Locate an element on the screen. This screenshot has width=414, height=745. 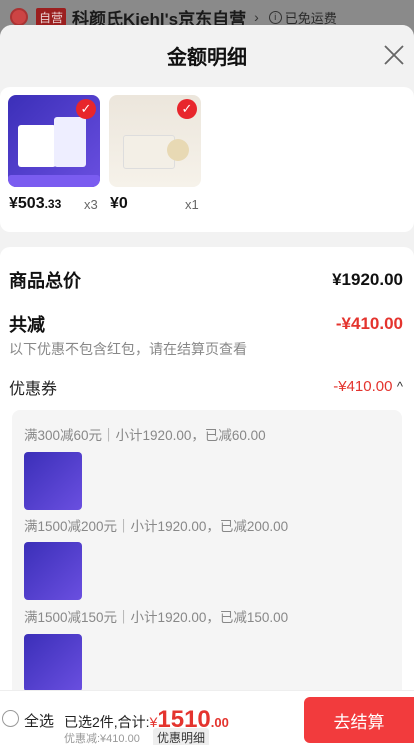
coupon-amount: -¥410.00 ^ is located at coordinates (368, 387).